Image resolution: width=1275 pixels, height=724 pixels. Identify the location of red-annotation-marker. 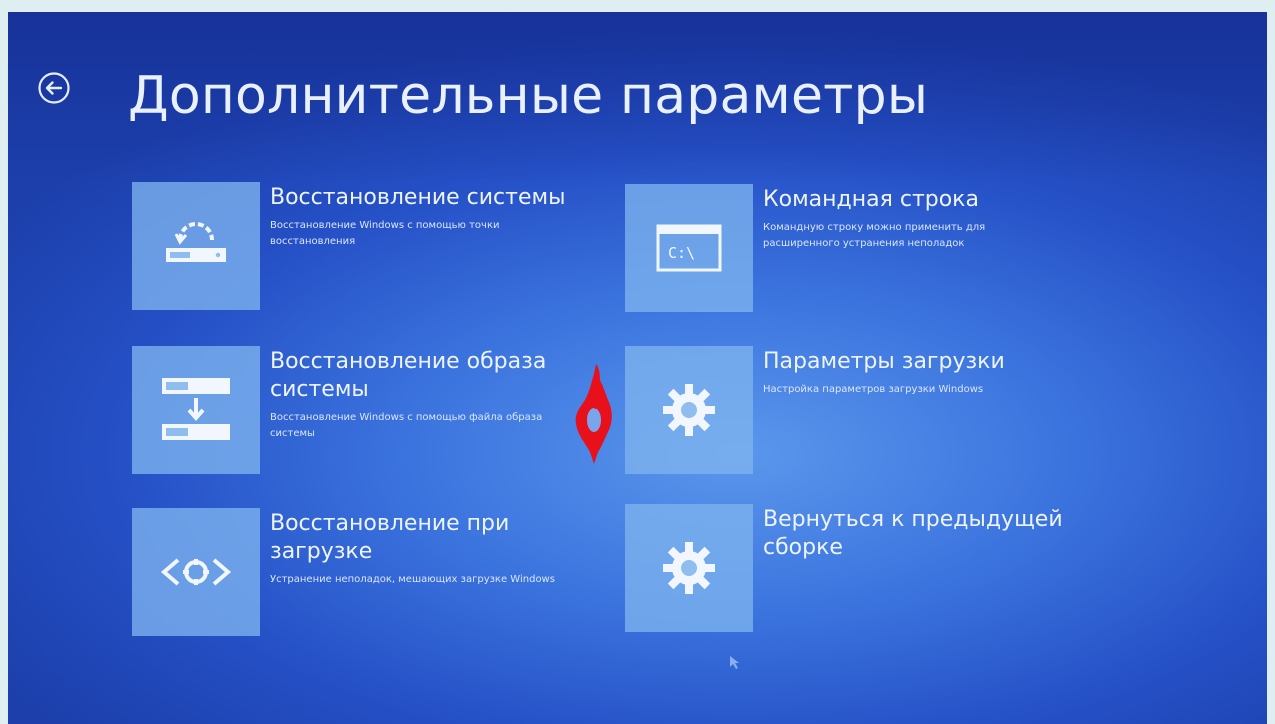
(593, 414).